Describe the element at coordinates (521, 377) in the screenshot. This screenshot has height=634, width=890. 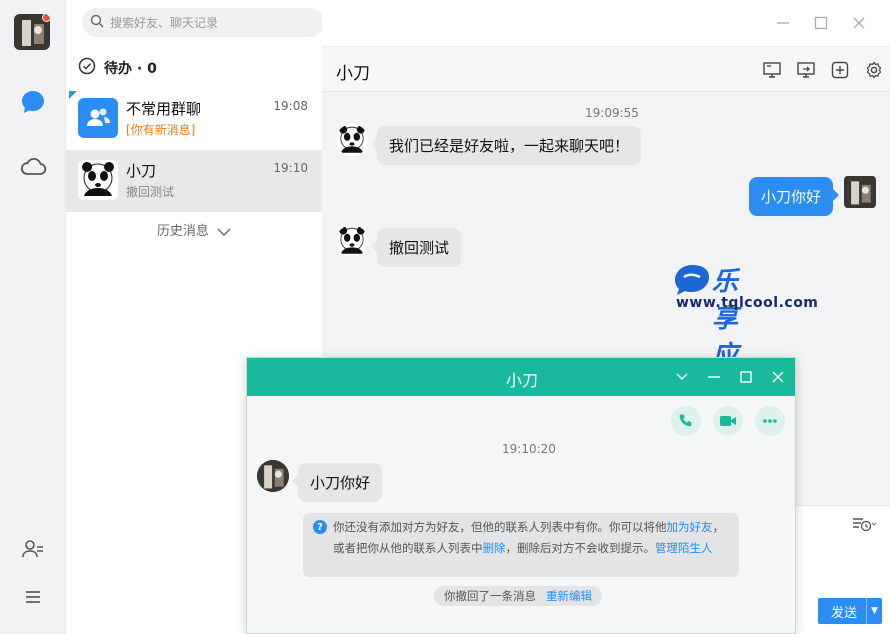
I see `popup-titlebar: 小刀` at that location.